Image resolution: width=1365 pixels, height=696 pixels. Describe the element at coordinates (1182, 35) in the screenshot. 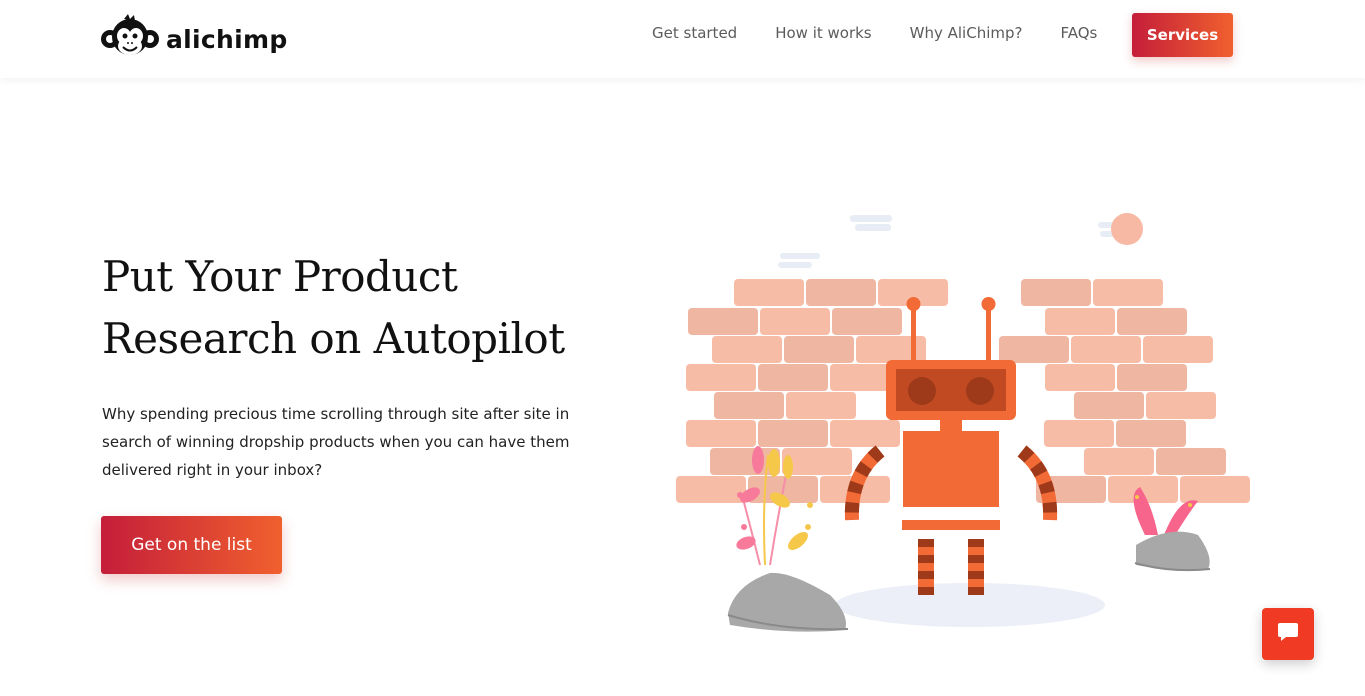

I see `services-button: Services` at that location.